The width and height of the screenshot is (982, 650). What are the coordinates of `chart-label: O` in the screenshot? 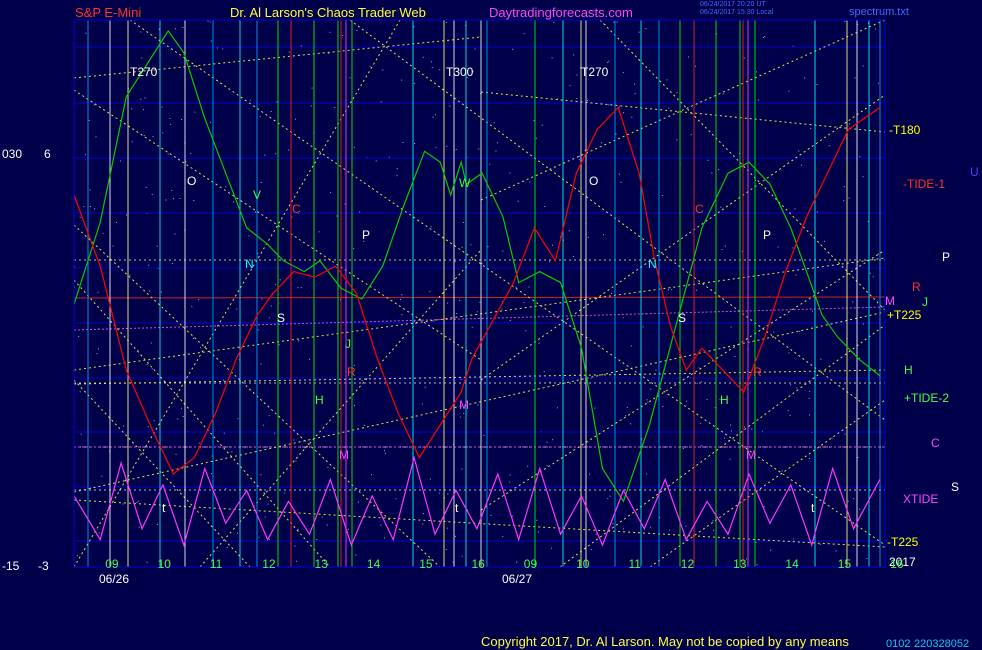 It's located at (594, 181).